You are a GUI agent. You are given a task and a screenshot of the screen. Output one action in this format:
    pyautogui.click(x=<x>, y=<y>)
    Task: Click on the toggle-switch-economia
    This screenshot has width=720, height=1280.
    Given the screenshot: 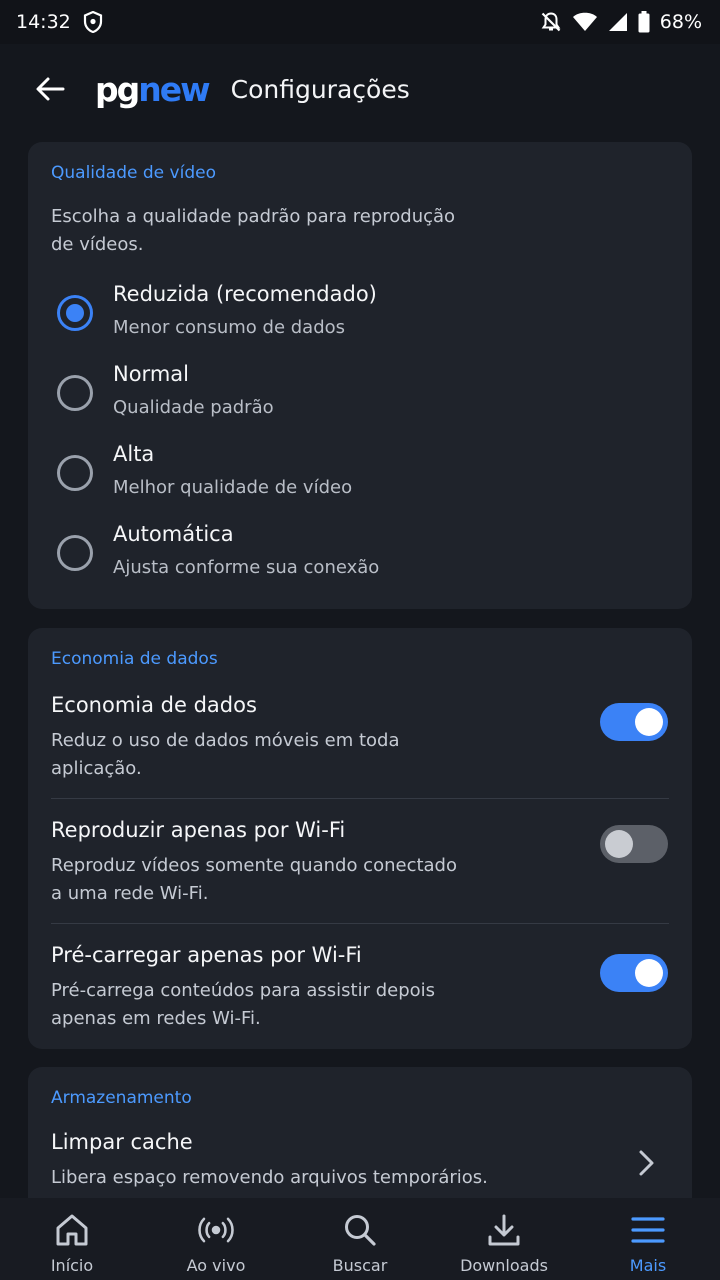 What is the action you would take?
    pyautogui.click(x=634, y=722)
    